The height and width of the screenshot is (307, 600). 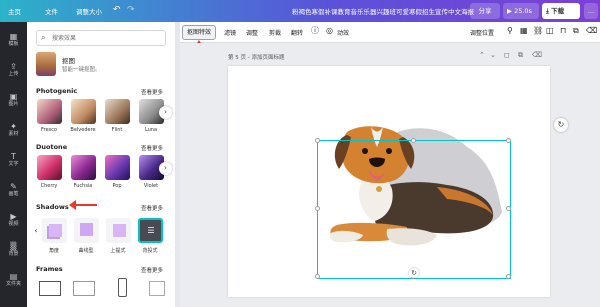 I want to click on rail-item-templates: ▦ 模板, so click(x=13, y=41).